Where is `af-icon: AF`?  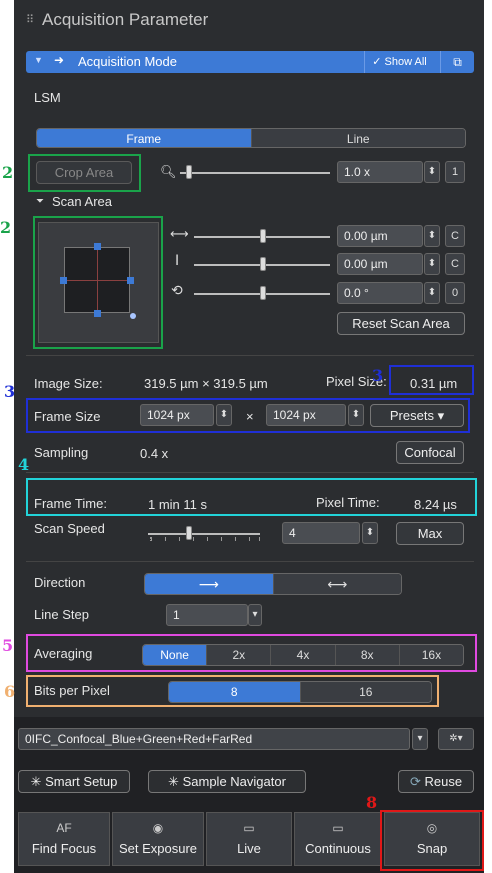 af-icon: AF is located at coordinates (64, 828).